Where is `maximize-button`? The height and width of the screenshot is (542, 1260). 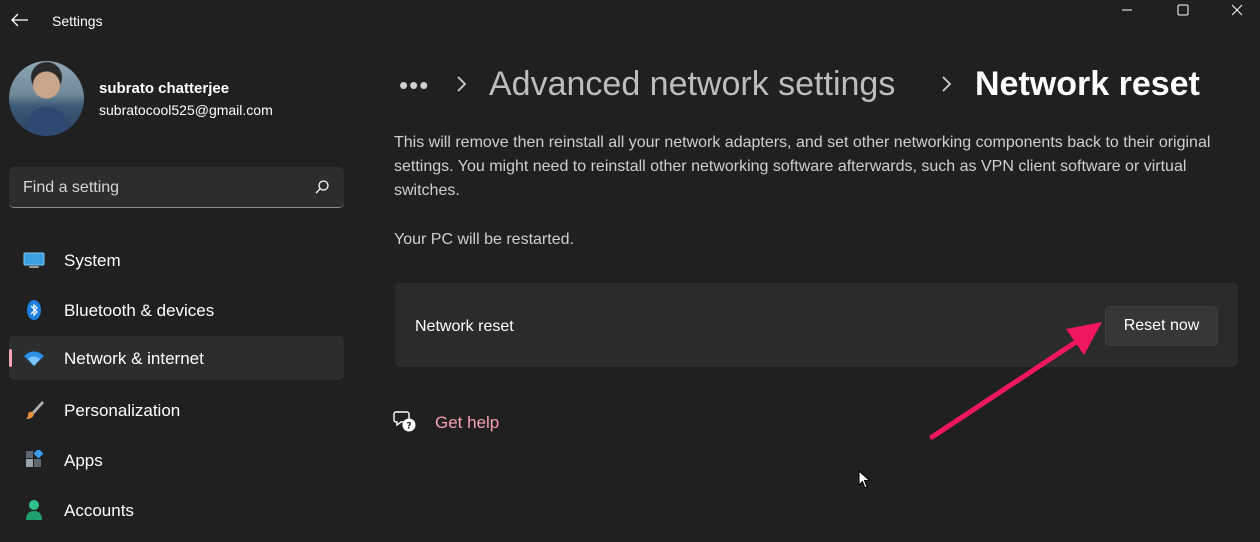 maximize-button is located at coordinates (1183, 10).